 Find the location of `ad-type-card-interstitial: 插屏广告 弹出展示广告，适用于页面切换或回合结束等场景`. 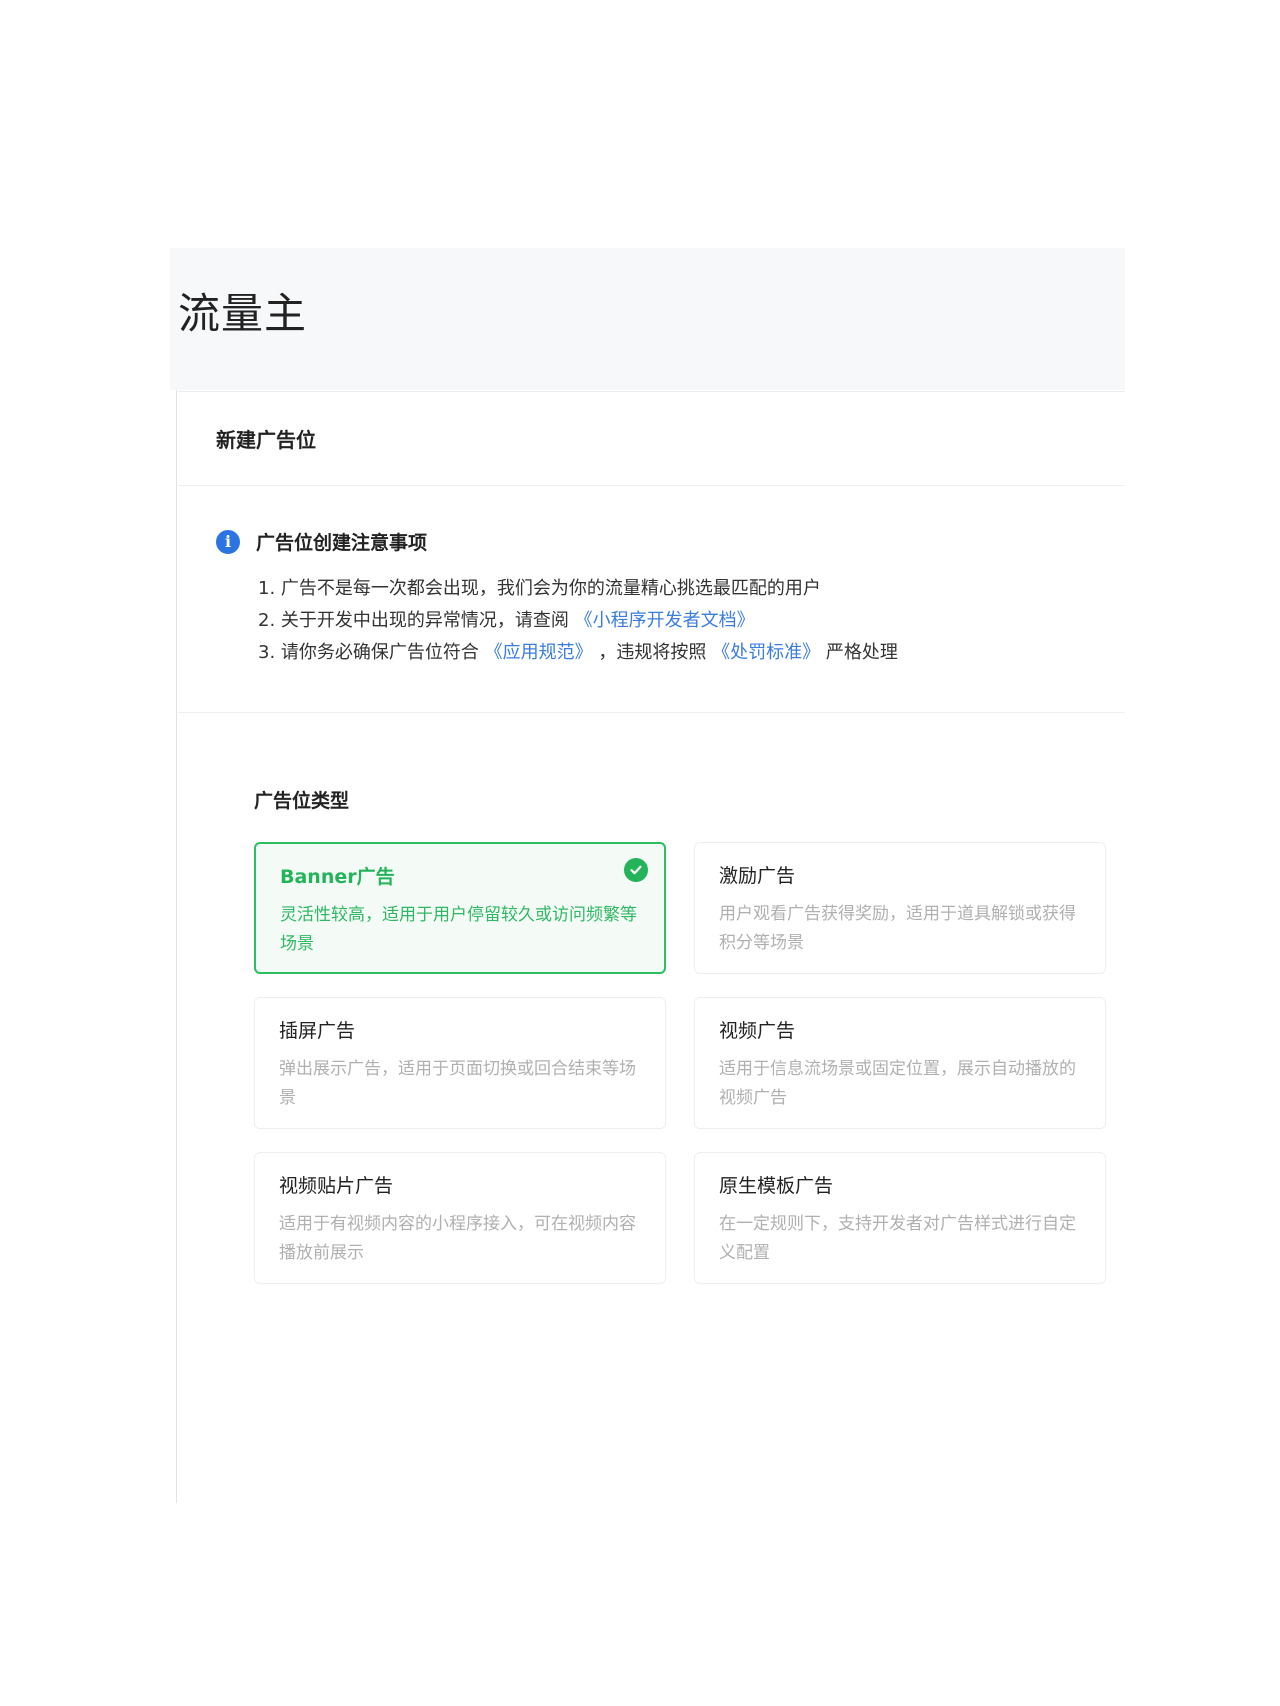

ad-type-card-interstitial: 插屏广告 弹出展示广告，适用于页面切换或回合结束等场景 is located at coordinates (460, 1063).